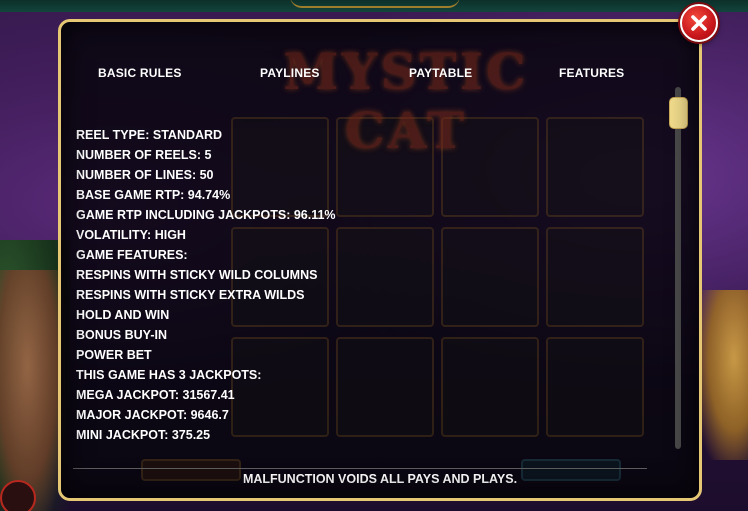 Image resolution: width=748 pixels, height=511 pixels. What do you see at coordinates (143, 435) in the screenshot?
I see `rule-line: MINI JACKPOT: 375.25` at bounding box center [143, 435].